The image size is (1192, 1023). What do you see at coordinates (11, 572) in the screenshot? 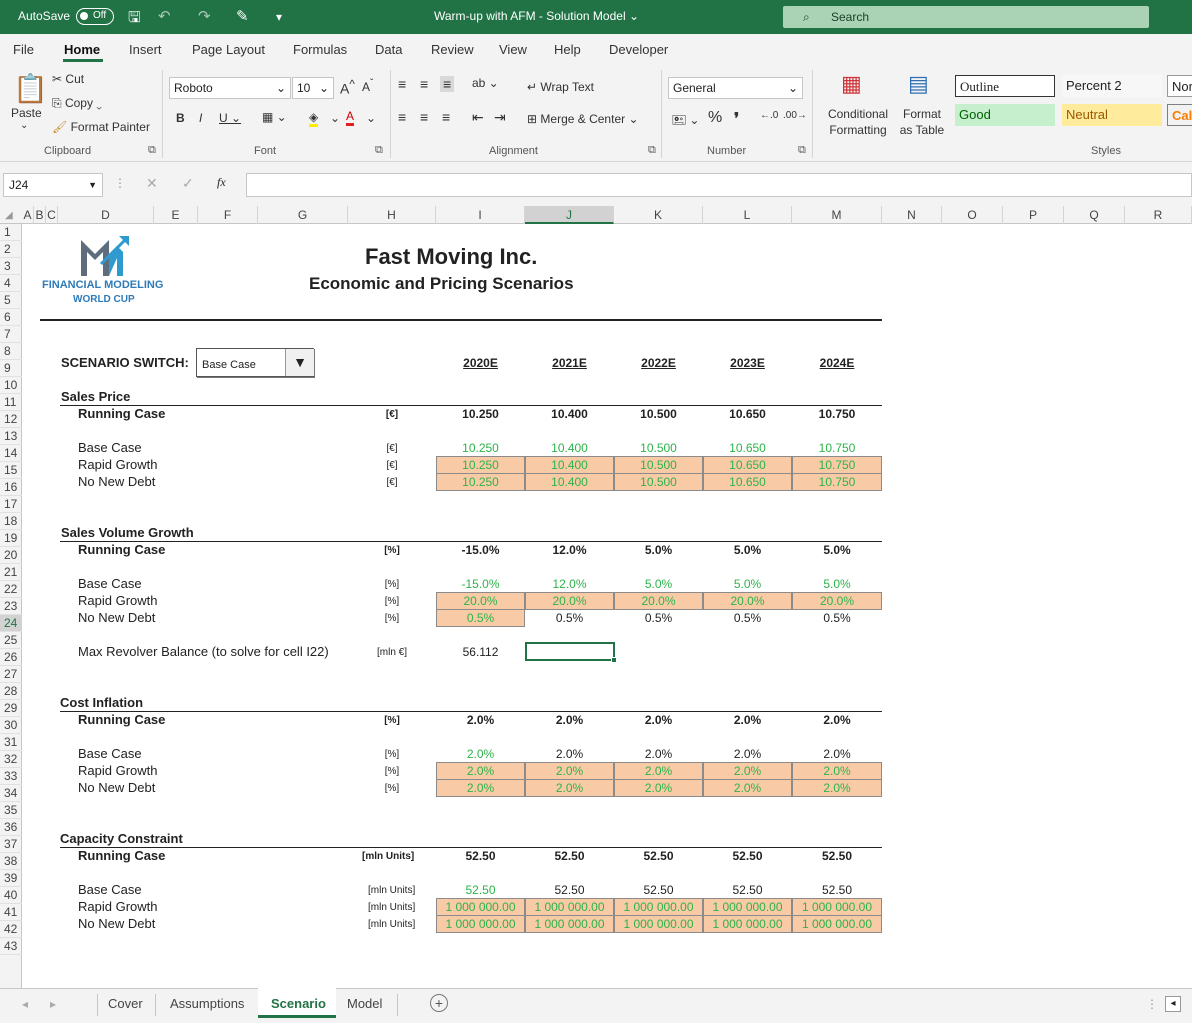
I see `row-header: 21` at bounding box center [11, 572].